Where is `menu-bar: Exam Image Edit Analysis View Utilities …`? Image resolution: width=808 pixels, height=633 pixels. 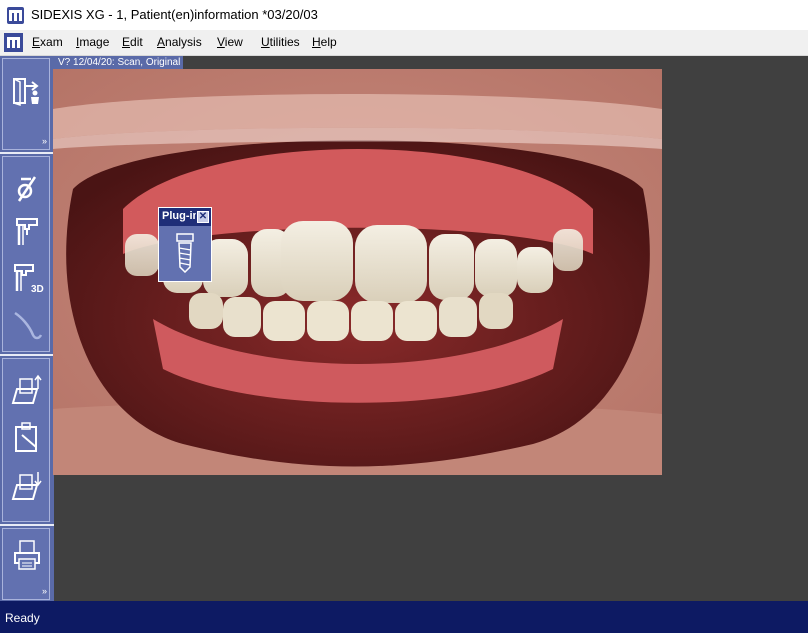
menu-bar: Exam Image Edit Analysis View Utilities … is located at coordinates (404, 43).